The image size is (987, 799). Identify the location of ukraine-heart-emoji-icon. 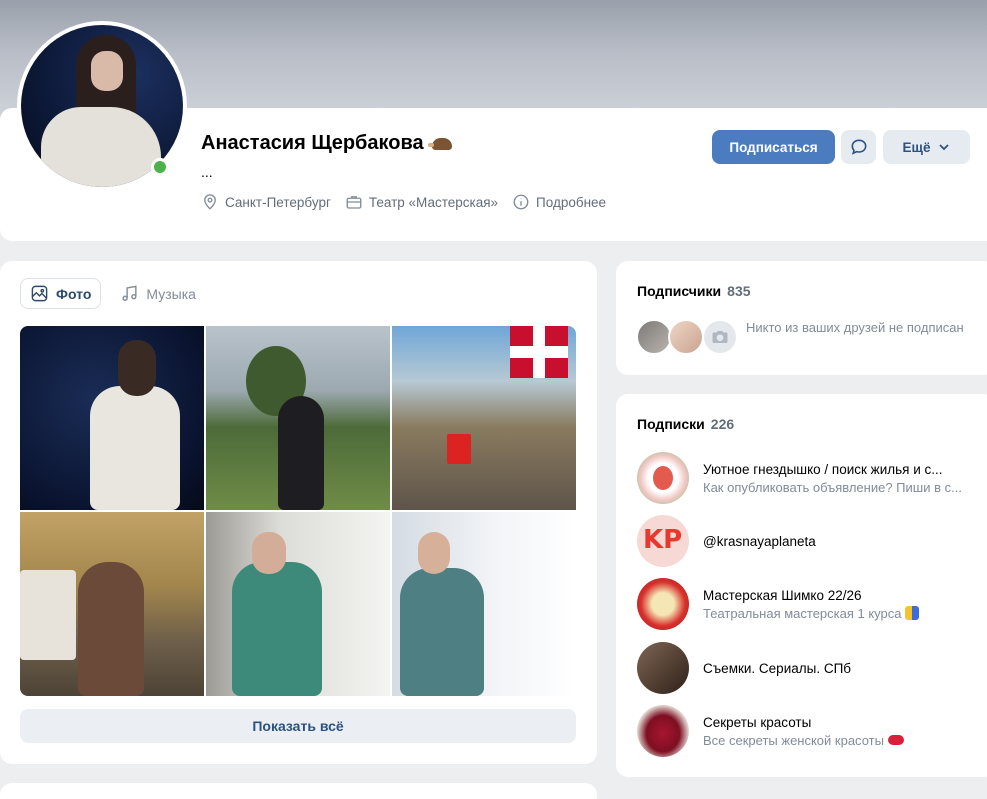
(911, 612).